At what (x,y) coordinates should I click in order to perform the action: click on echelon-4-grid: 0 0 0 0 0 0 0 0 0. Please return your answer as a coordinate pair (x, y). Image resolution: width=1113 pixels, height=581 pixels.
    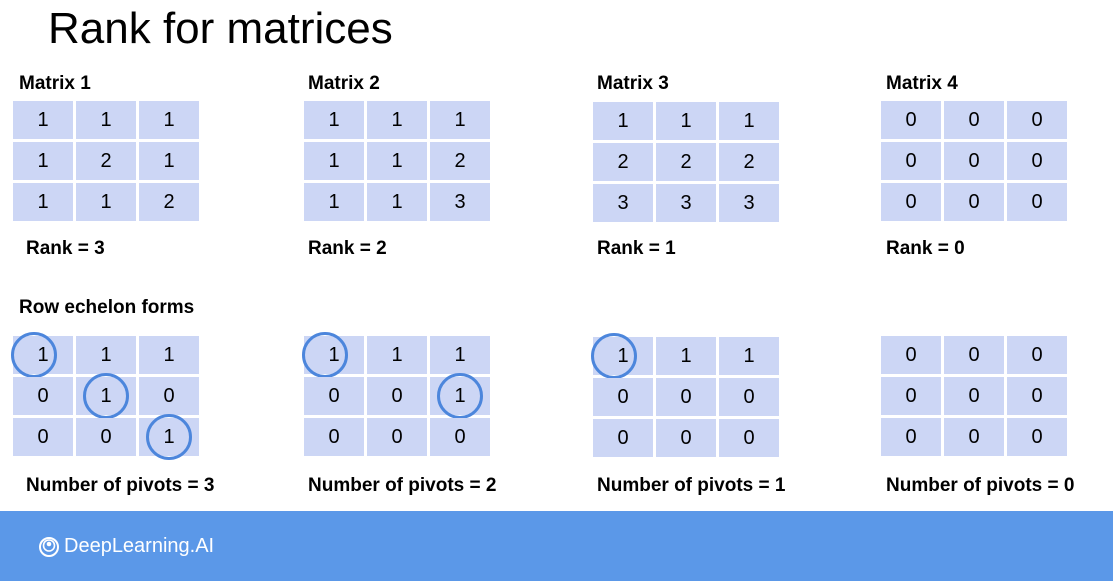
    Looking at the image, I should click on (974, 396).